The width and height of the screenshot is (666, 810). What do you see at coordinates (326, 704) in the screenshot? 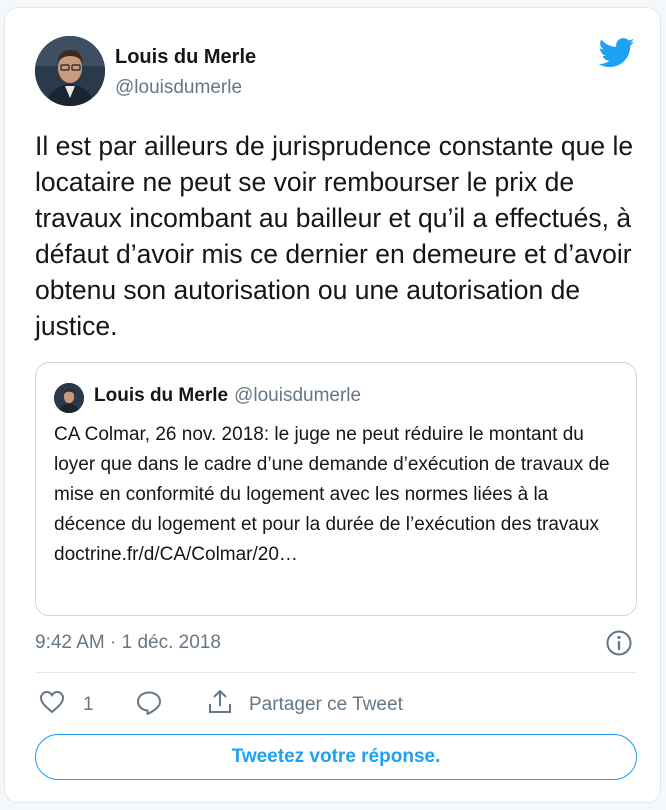
I see `share-label: Partager ce Tweet` at bounding box center [326, 704].